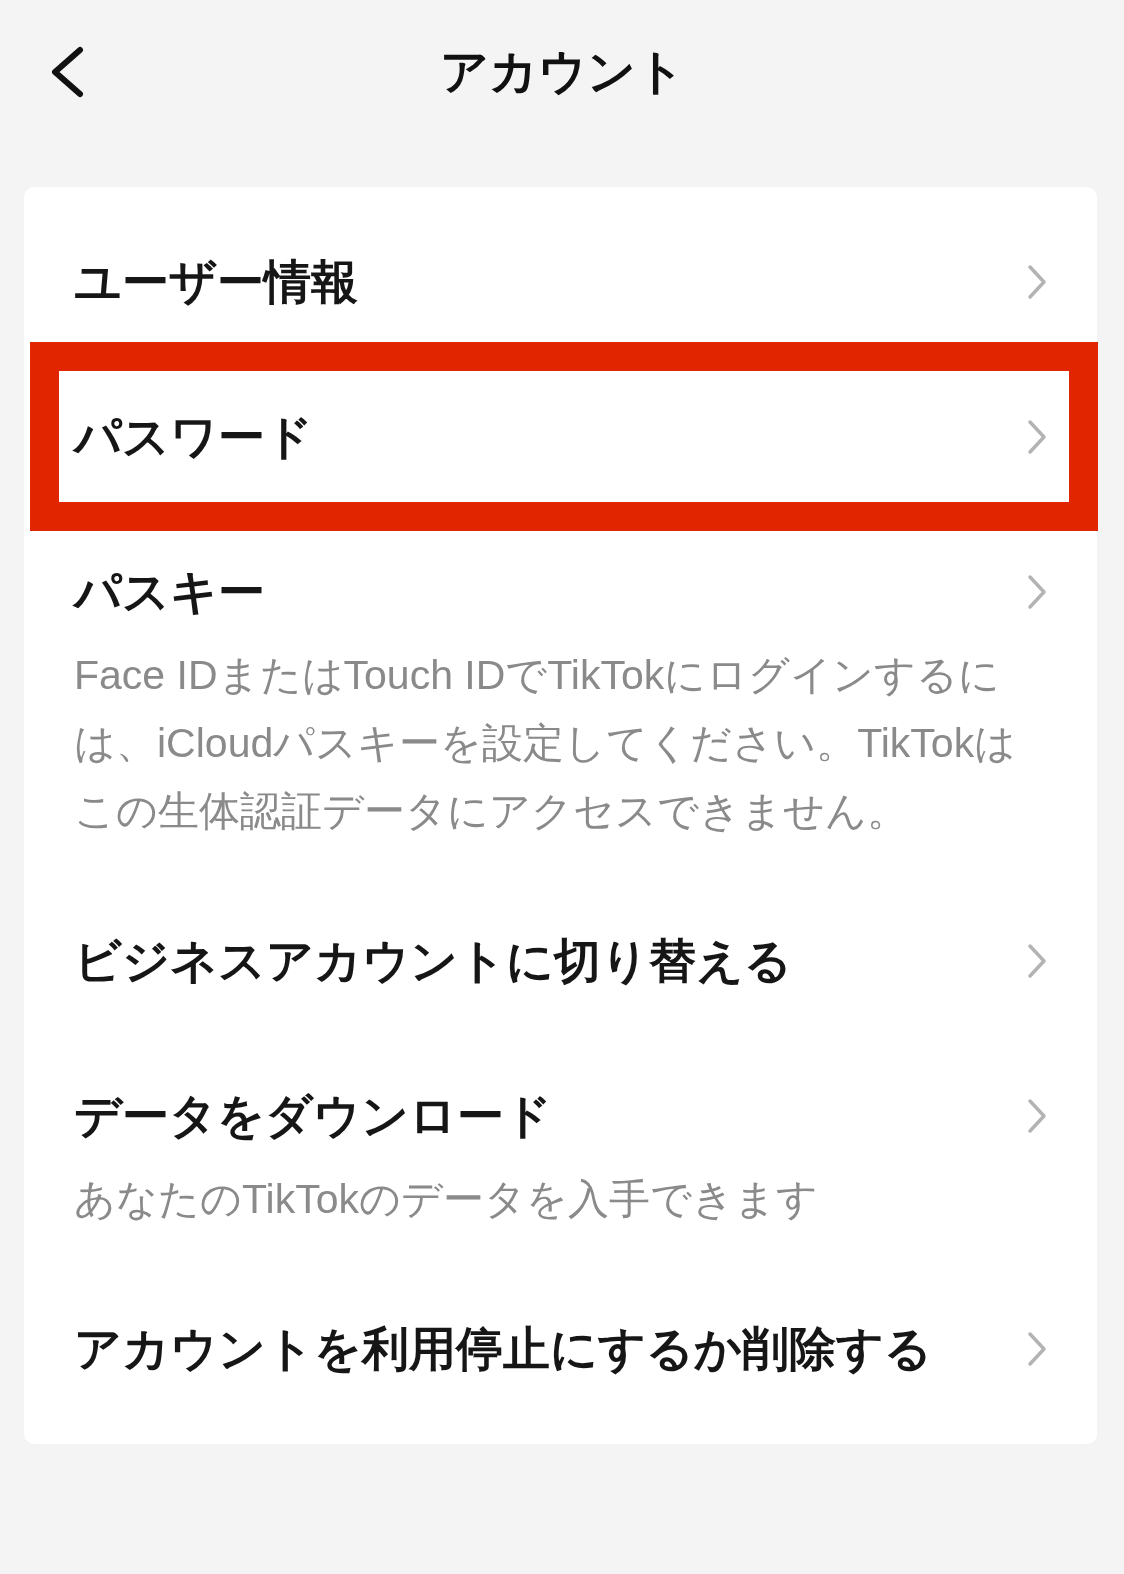  I want to click on menu-item-title: ユーザー情報, so click(216, 281).